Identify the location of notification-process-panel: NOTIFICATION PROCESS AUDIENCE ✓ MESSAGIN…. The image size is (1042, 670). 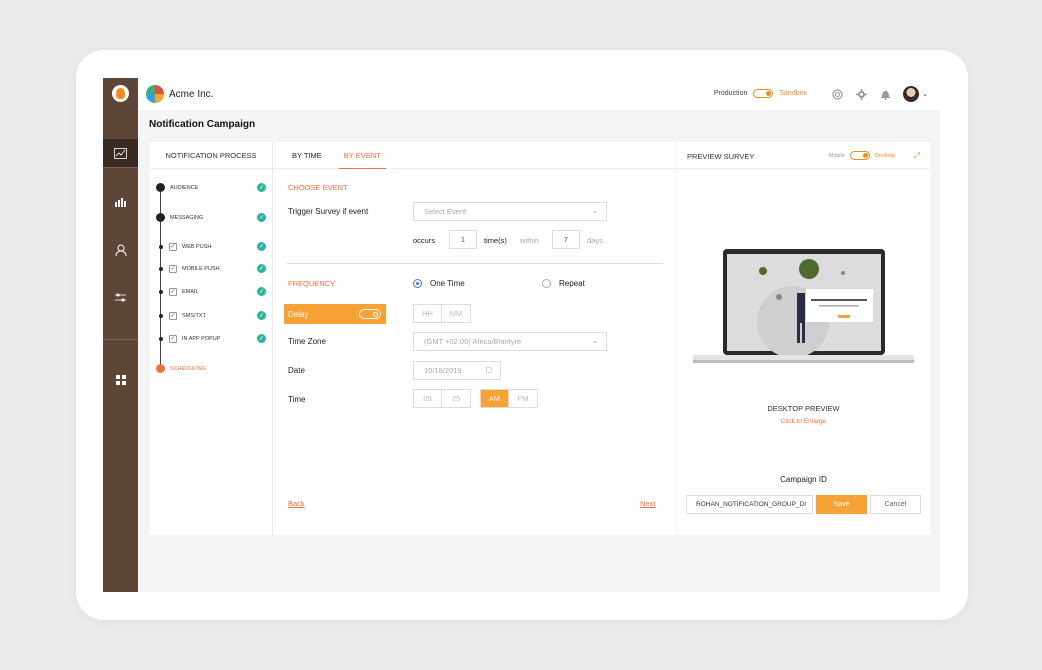
(211, 338).